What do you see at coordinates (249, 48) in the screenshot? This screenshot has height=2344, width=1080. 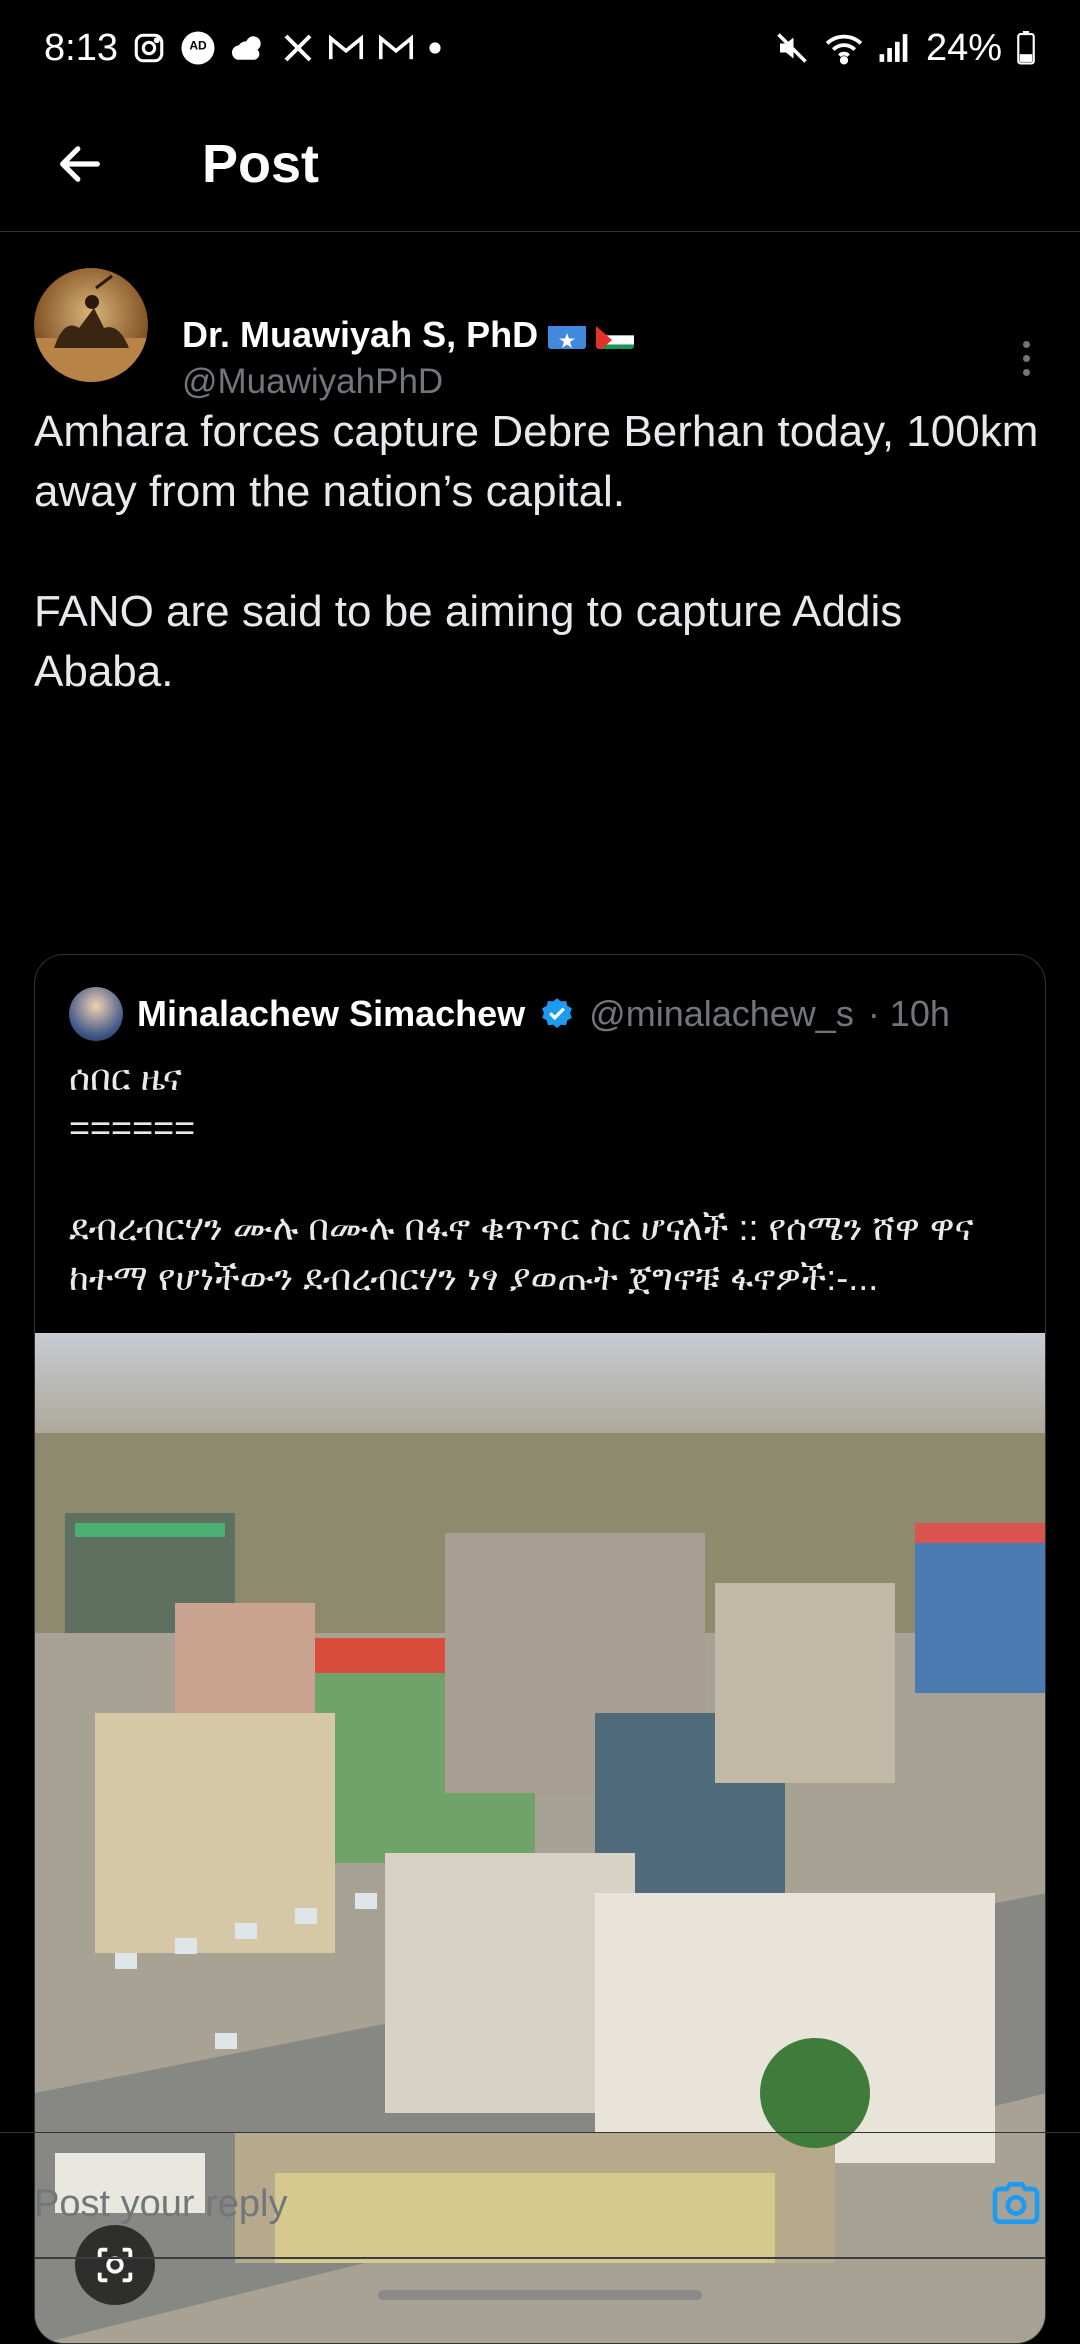 I see `weather-icon` at bounding box center [249, 48].